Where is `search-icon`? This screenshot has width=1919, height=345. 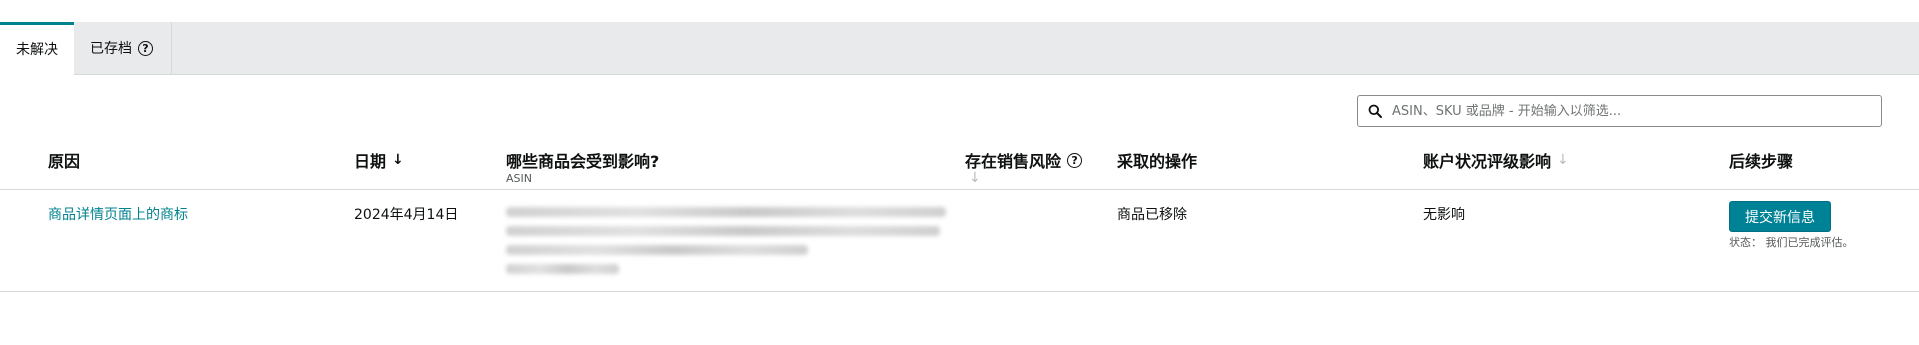 search-icon is located at coordinates (1375, 111).